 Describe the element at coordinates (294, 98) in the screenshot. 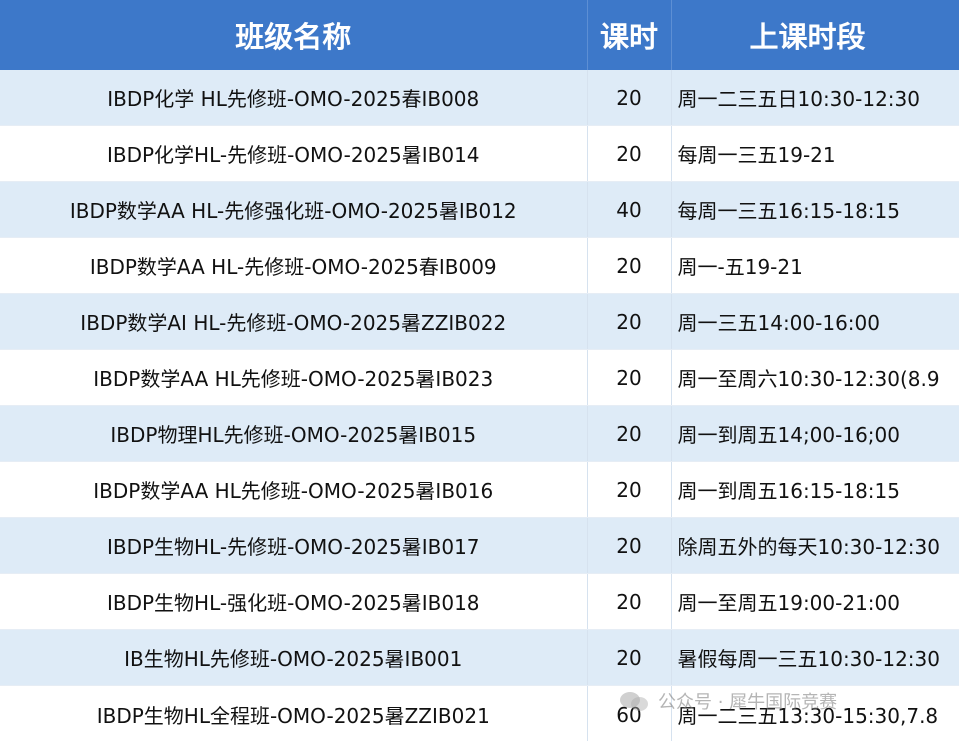

I see `class-name-cell: IBDP化学 HL先修班-OMO-2025春IB008` at that location.